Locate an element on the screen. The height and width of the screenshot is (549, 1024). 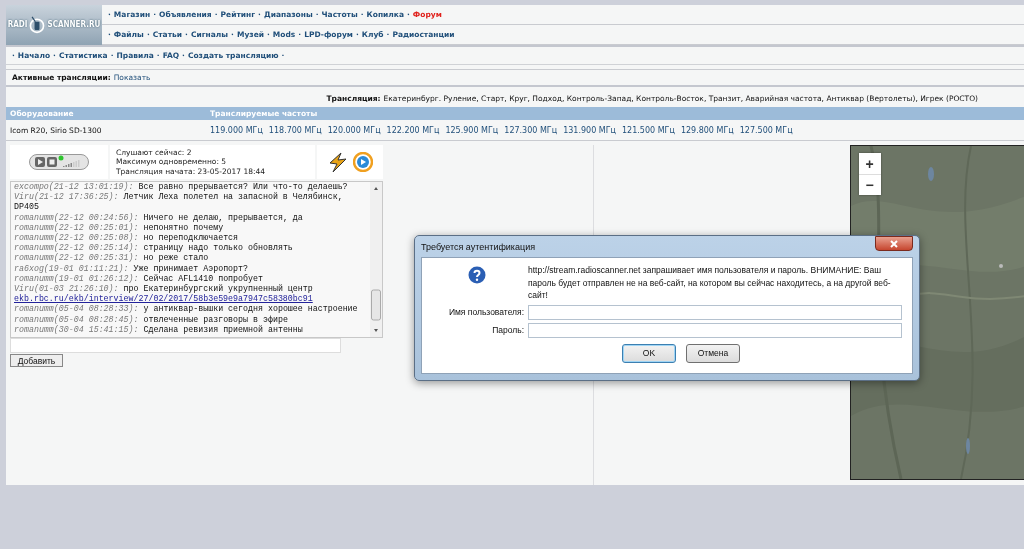
chat-message: romanumm(22-12 00:24:56): Ничего не делаю, прерывается, да is located at coordinates (159, 217).